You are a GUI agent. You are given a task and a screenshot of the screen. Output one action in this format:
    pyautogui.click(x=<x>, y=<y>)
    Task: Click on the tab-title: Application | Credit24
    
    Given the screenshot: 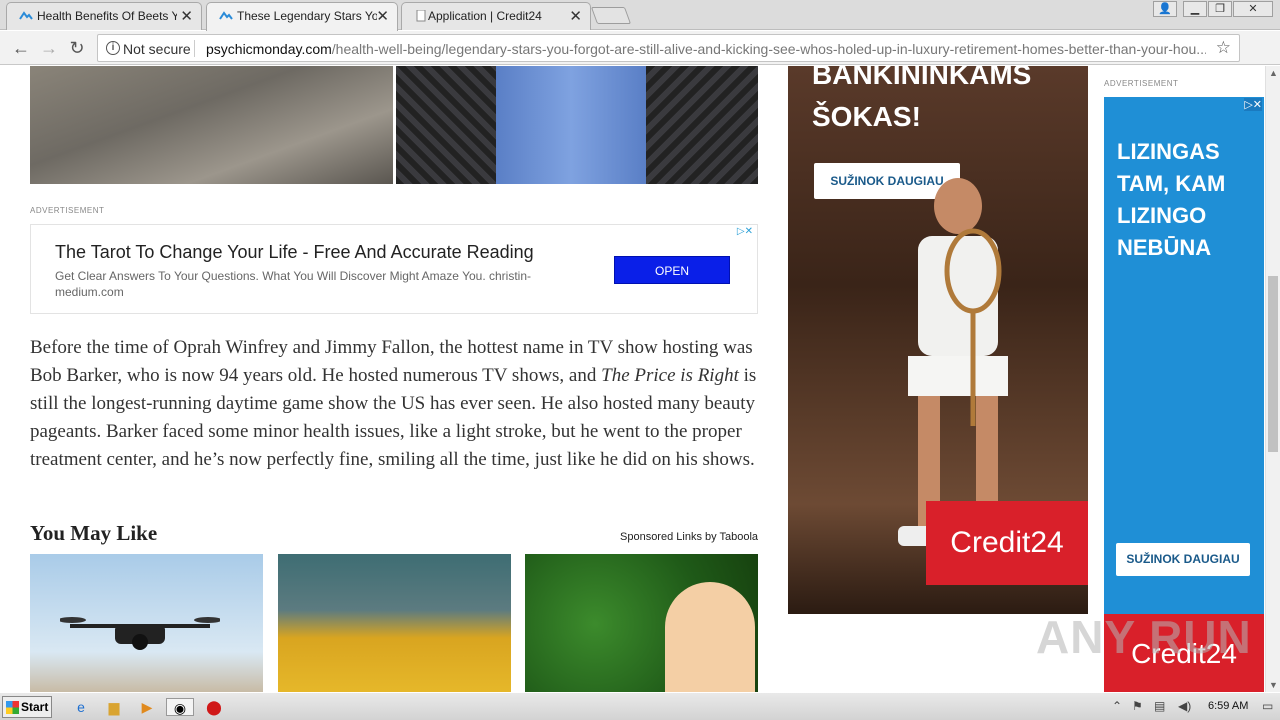 What is the action you would take?
    pyautogui.click(x=485, y=16)
    